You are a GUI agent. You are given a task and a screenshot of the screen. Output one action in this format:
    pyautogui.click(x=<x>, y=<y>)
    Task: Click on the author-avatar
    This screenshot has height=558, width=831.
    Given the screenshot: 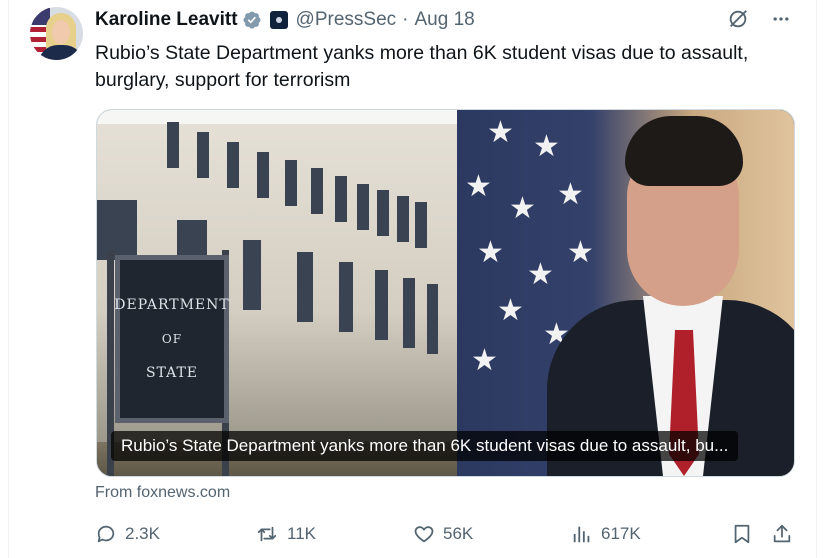 What is the action you would take?
    pyautogui.click(x=56, y=33)
    